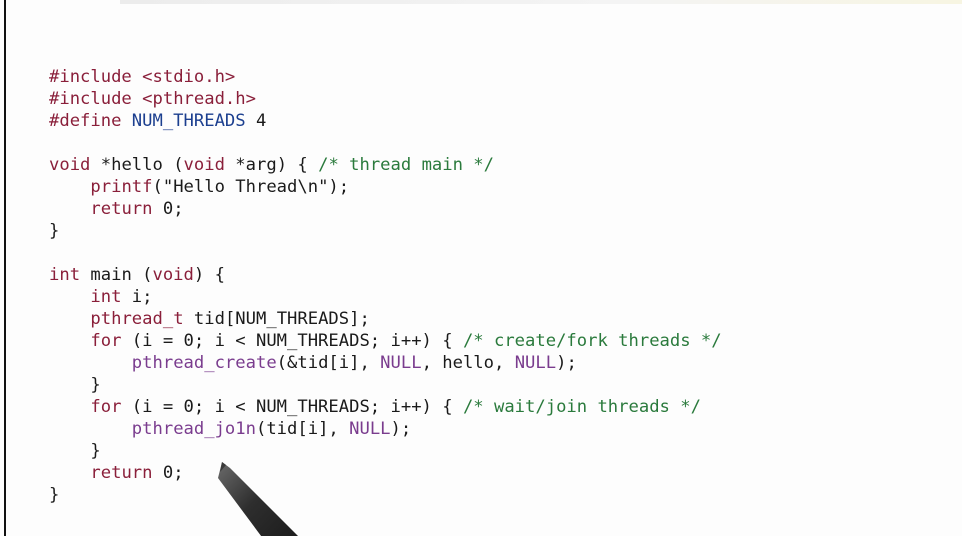  What do you see at coordinates (116, 275) in the screenshot?
I see `code-token: main (` at bounding box center [116, 275].